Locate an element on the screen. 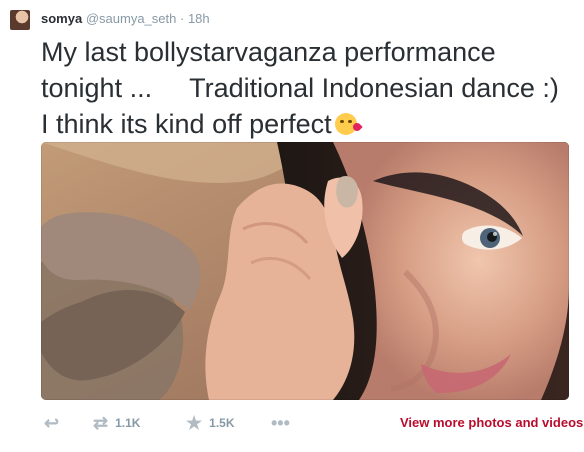 The width and height of the screenshot is (584, 452). reply-button: ↩ is located at coordinates (51, 423).